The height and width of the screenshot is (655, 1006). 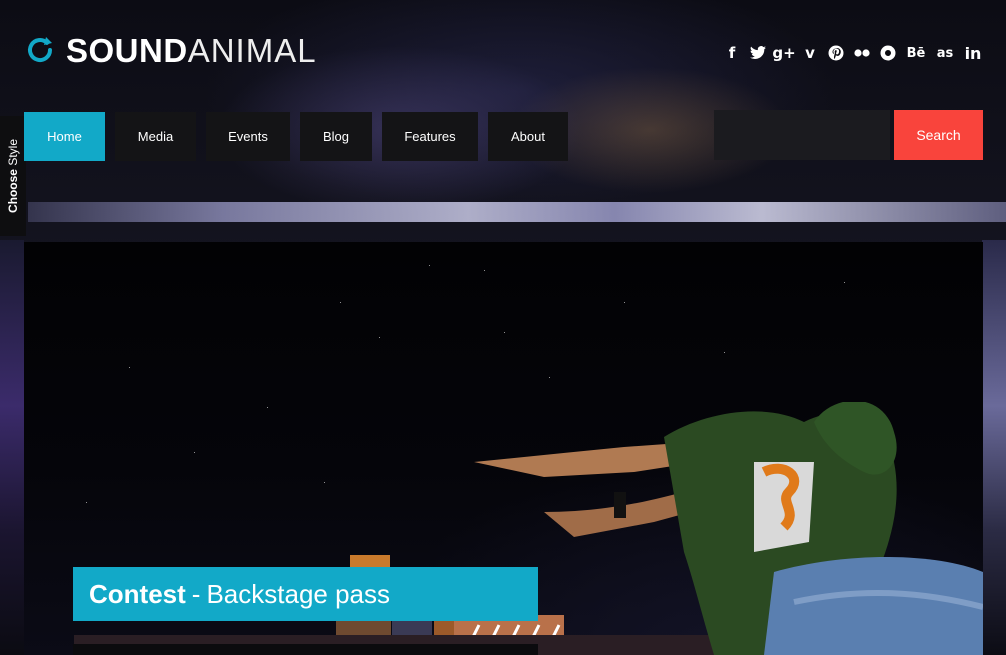 What do you see at coordinates (973, 53) in the screenshot?
I see `linkedin-icon: in` at bounding box center [973, 53].